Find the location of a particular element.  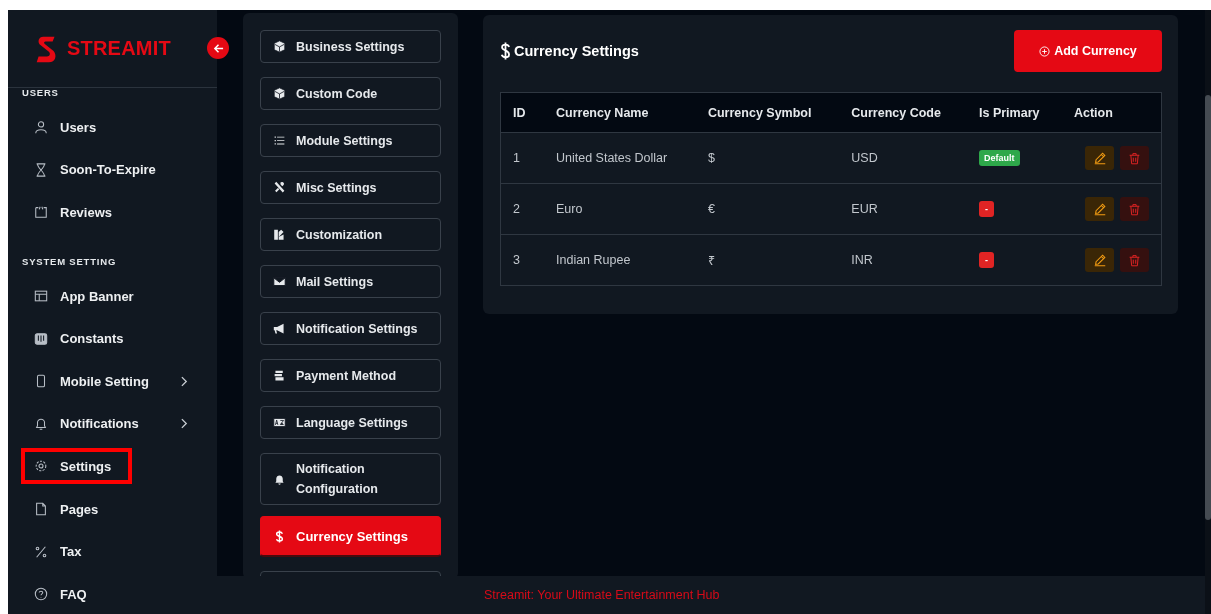

table-cell: 2 is located at coordinates (522, 209).